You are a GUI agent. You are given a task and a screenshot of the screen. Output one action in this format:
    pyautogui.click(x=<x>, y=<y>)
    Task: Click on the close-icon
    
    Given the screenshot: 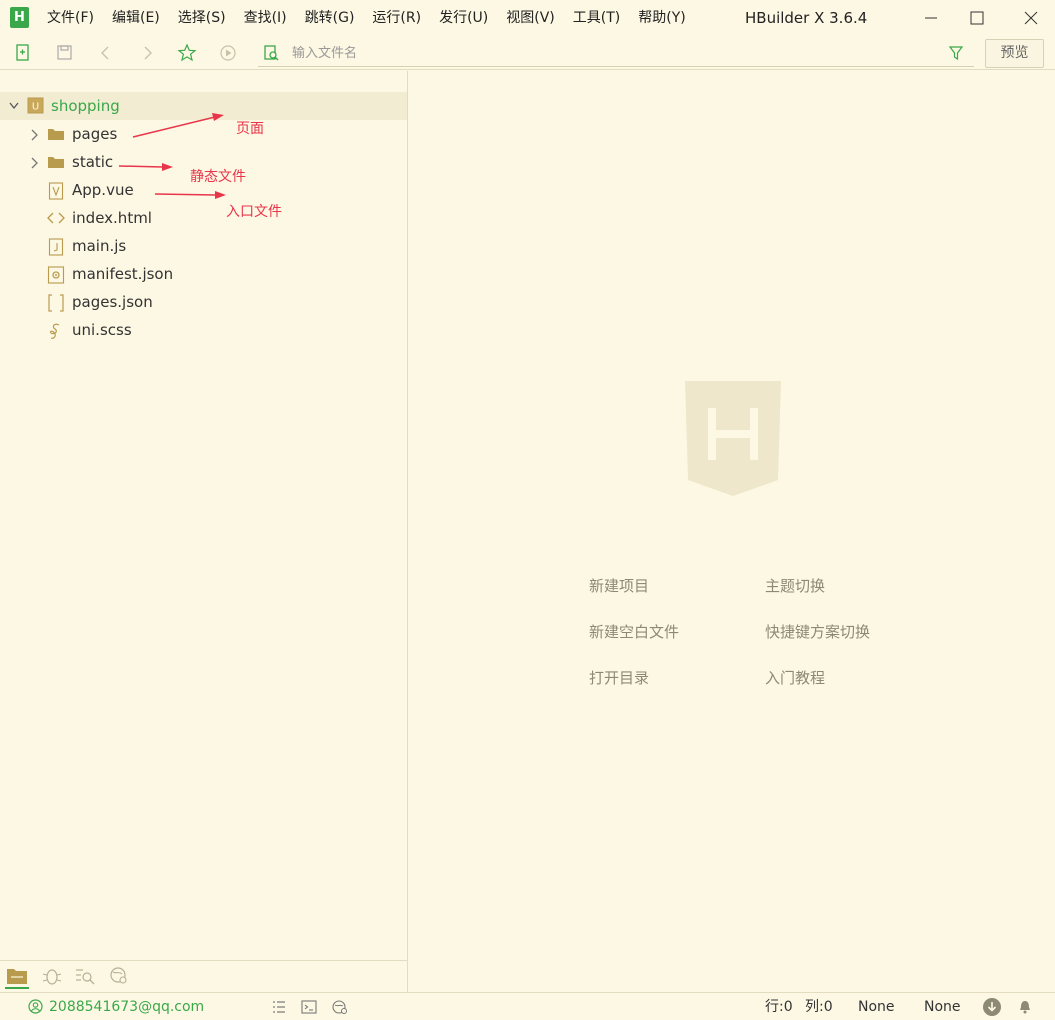 What is the action you would take?
    pyautogui.click(x=1031, y=18)
    